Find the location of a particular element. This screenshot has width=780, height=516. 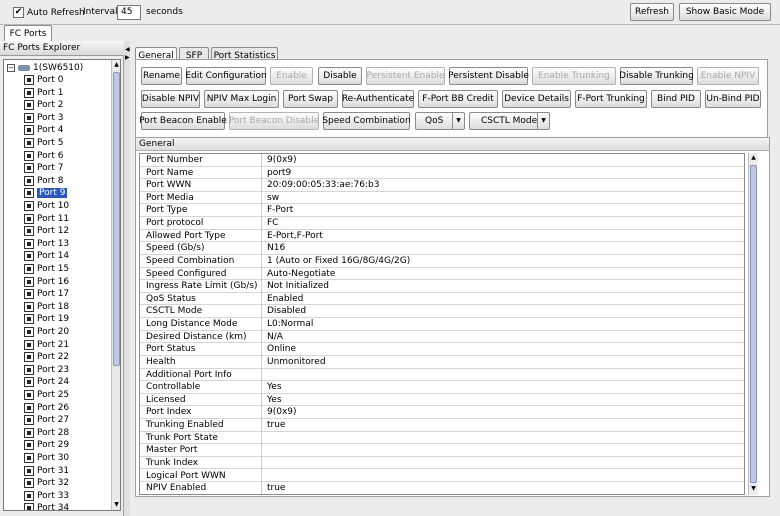

port-beacon-disable-button: Port Beacon Disable is located at coordinates (274, 121).